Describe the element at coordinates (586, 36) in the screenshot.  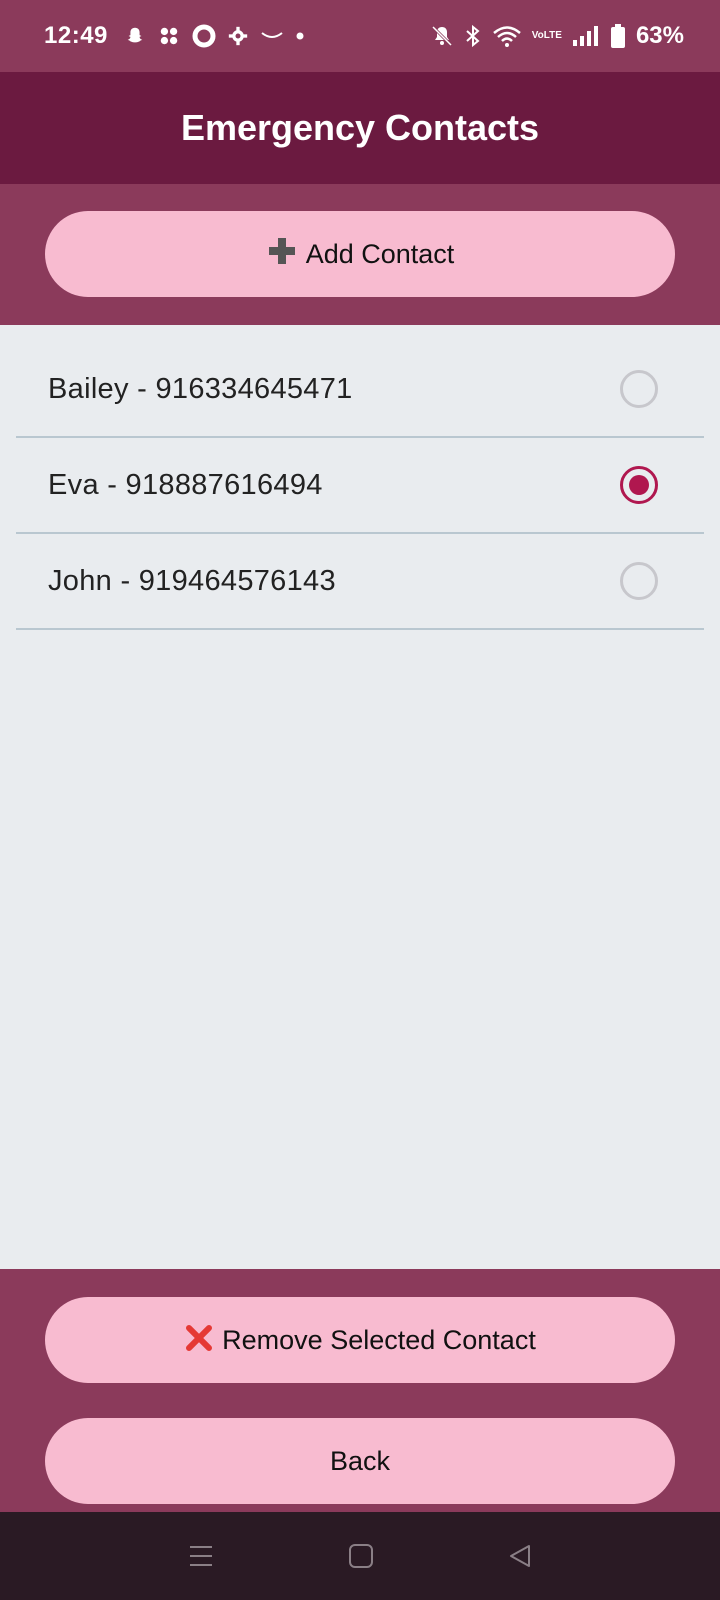
I see `signal-icon` at that location.